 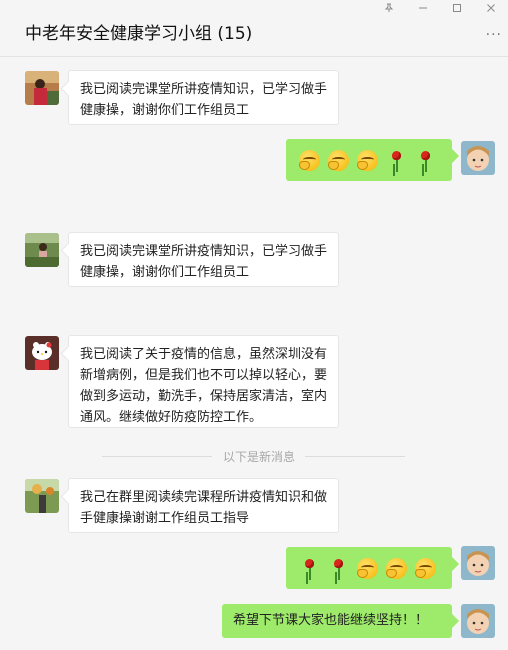 What do you see at coordinates (491, 8) in the screenshot?
I see `close-icon` at bounding box center [491, 8].